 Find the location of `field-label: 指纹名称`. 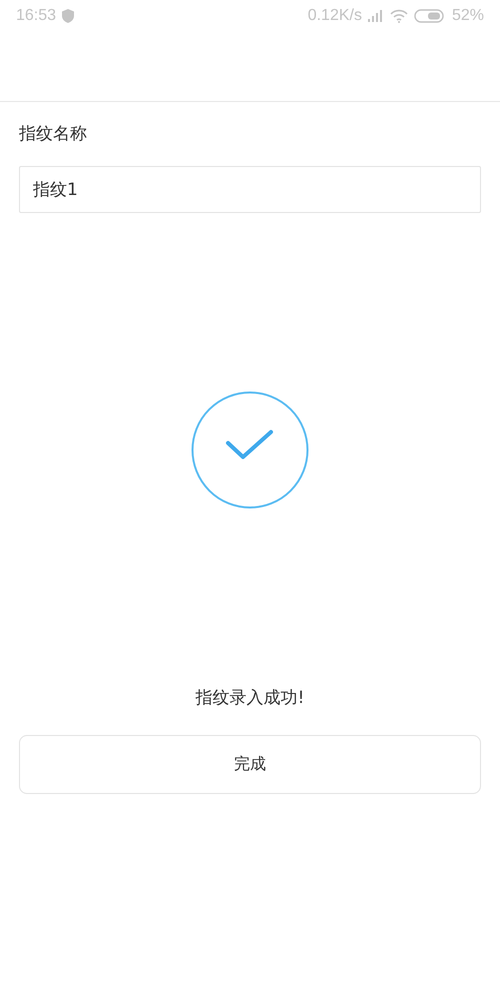

field-label: 指纹名称 is located at coordinates (53, 134).